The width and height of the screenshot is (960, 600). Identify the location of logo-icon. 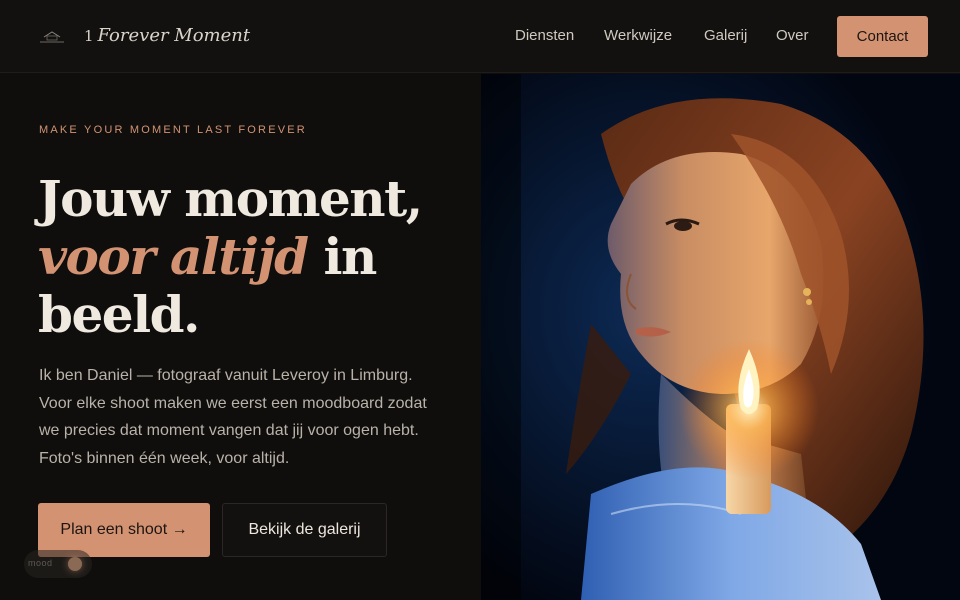
(52, 37).